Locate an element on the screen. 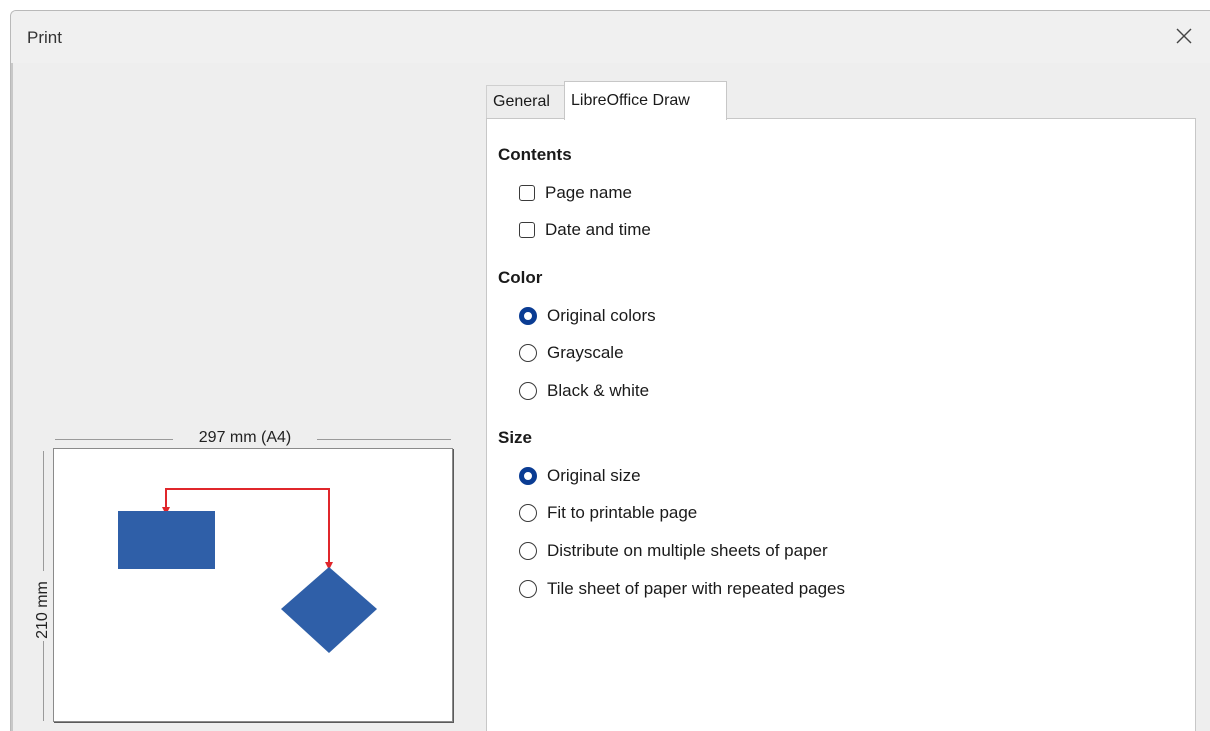 The image size is (1210, 731). black-and-white-label: Black & white is located at coordinates (598, 390).